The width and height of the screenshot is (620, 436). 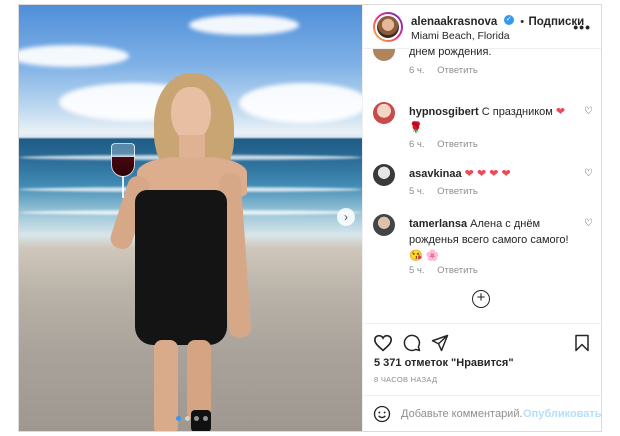 What do you see at coordinates (462, 413) in the screenshot?
I see `comment-input` at bounding box center [462, 413].